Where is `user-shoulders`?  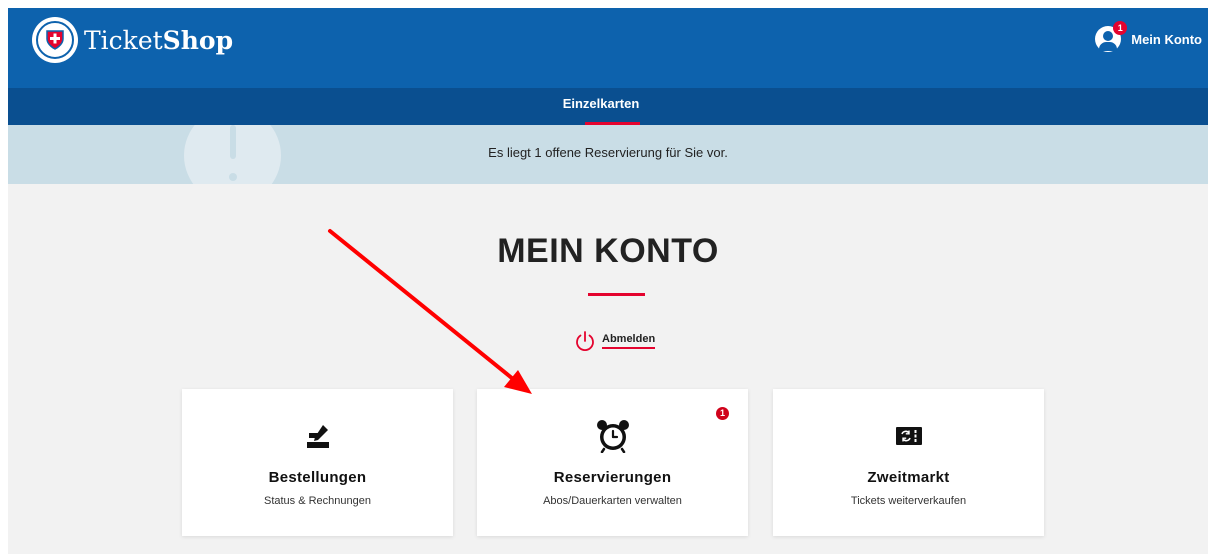 user-shoulders is located at coordinates (1108, 46).